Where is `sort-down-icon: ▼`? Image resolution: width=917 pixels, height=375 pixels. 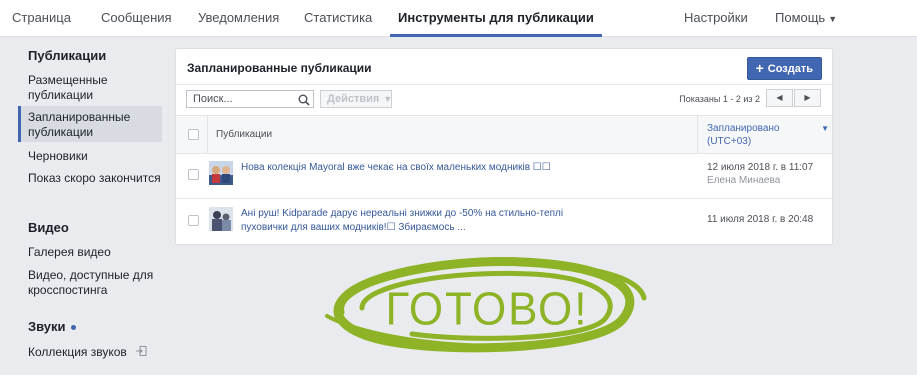
sort-down-icon: ▼ is located at coordinates (825, 128).